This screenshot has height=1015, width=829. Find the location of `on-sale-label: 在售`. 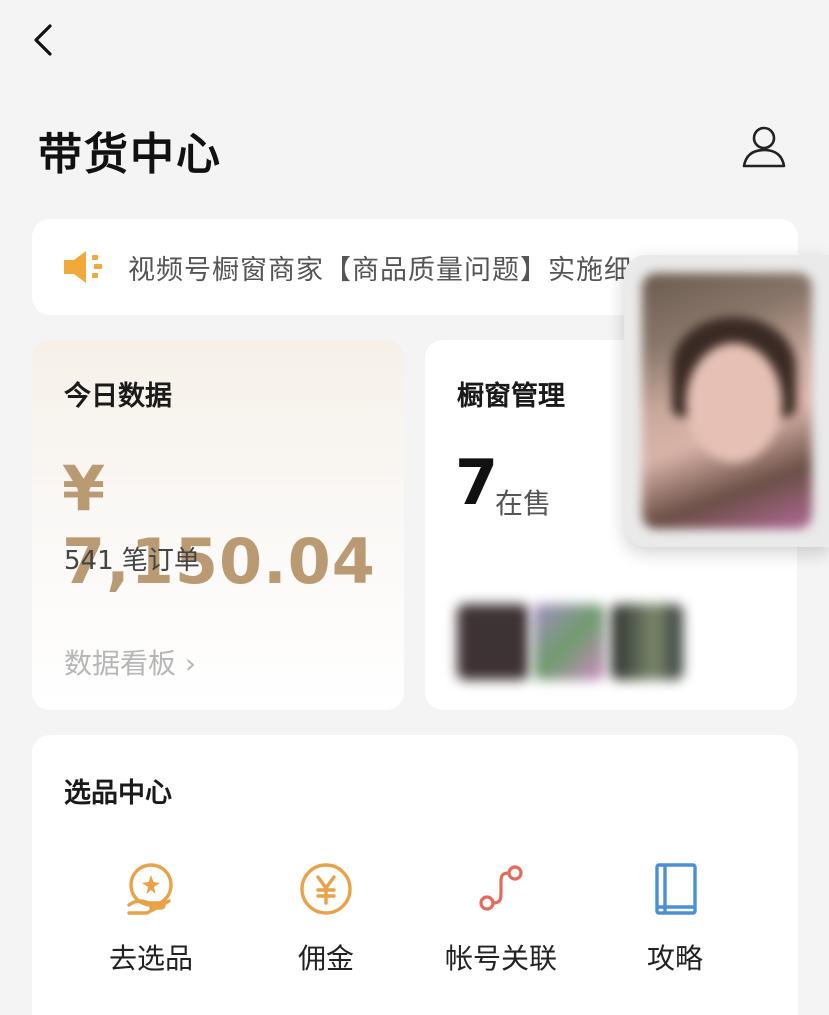

on-sale-label: 在售 is located at coordinates (523, 503).